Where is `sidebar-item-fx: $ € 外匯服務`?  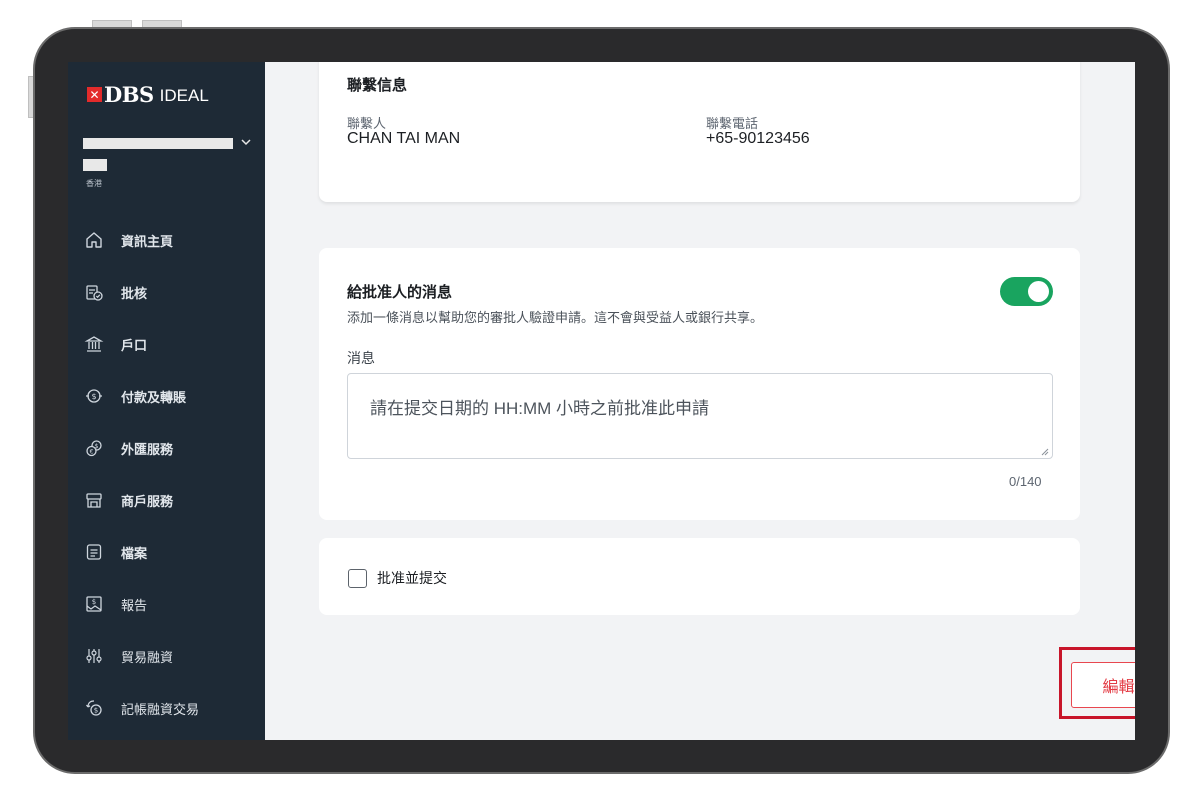 sidebar-item-fx: $ € 外匯服務 is located at coordinates (166, 448).